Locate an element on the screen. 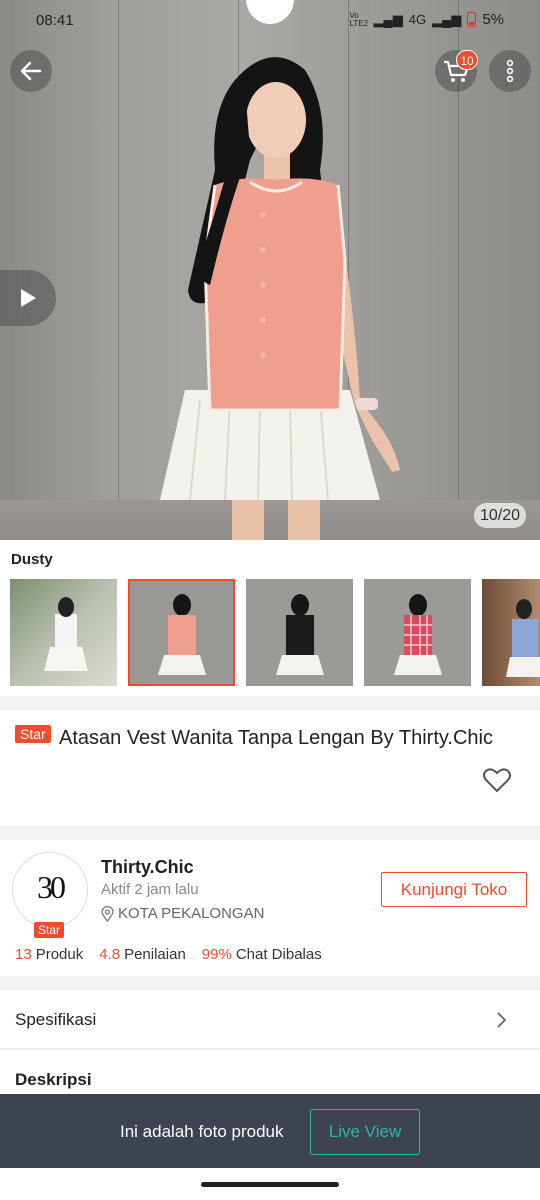 The image size is (540, 1200). stat-chat-reply: 99% Chat Dibalas is located at coordinates (261, 954).